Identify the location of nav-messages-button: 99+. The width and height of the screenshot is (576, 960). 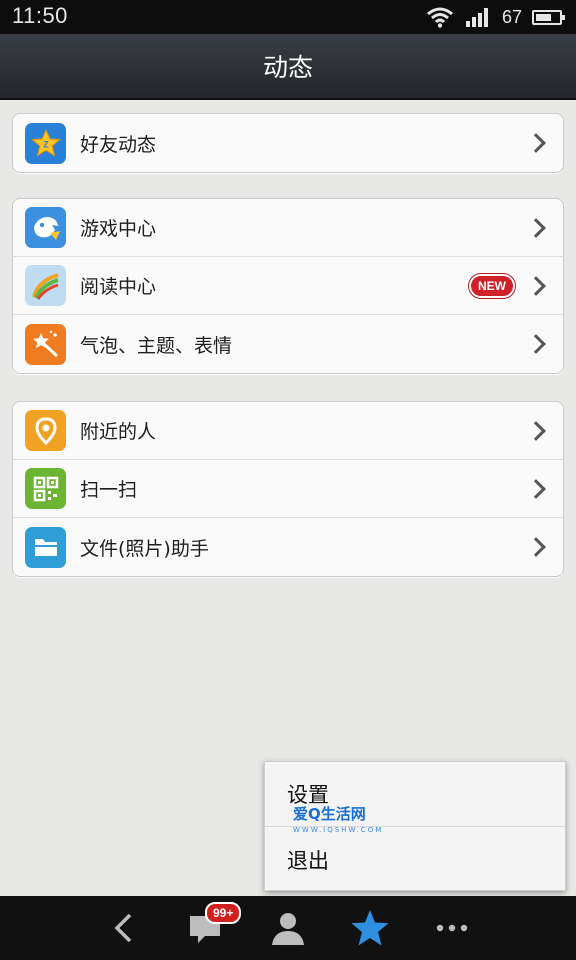
(206, 928).